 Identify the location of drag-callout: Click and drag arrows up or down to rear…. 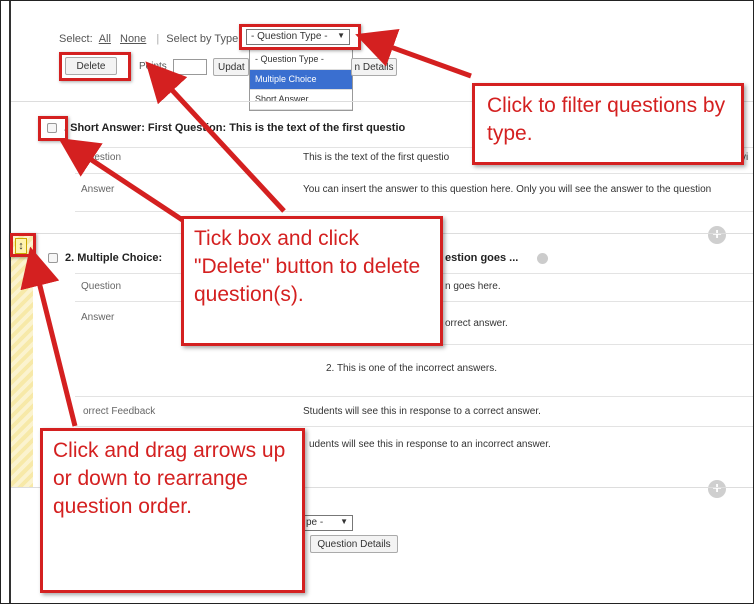
(172, 510).